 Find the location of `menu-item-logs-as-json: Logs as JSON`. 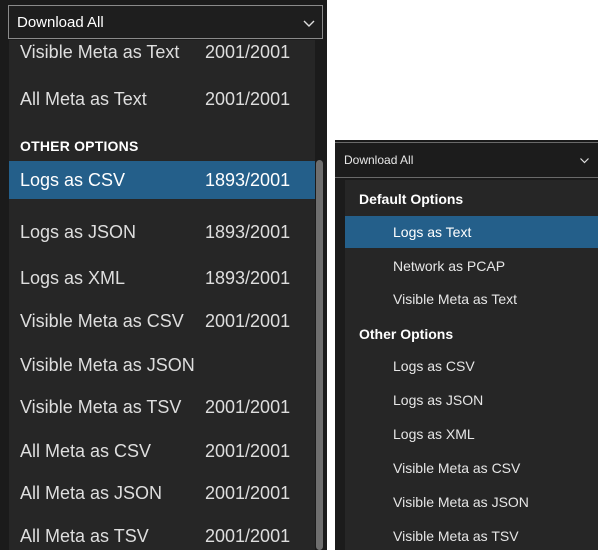

menu-item-logs-as-json: Logs as JSON is located at coordinates (471, 400).